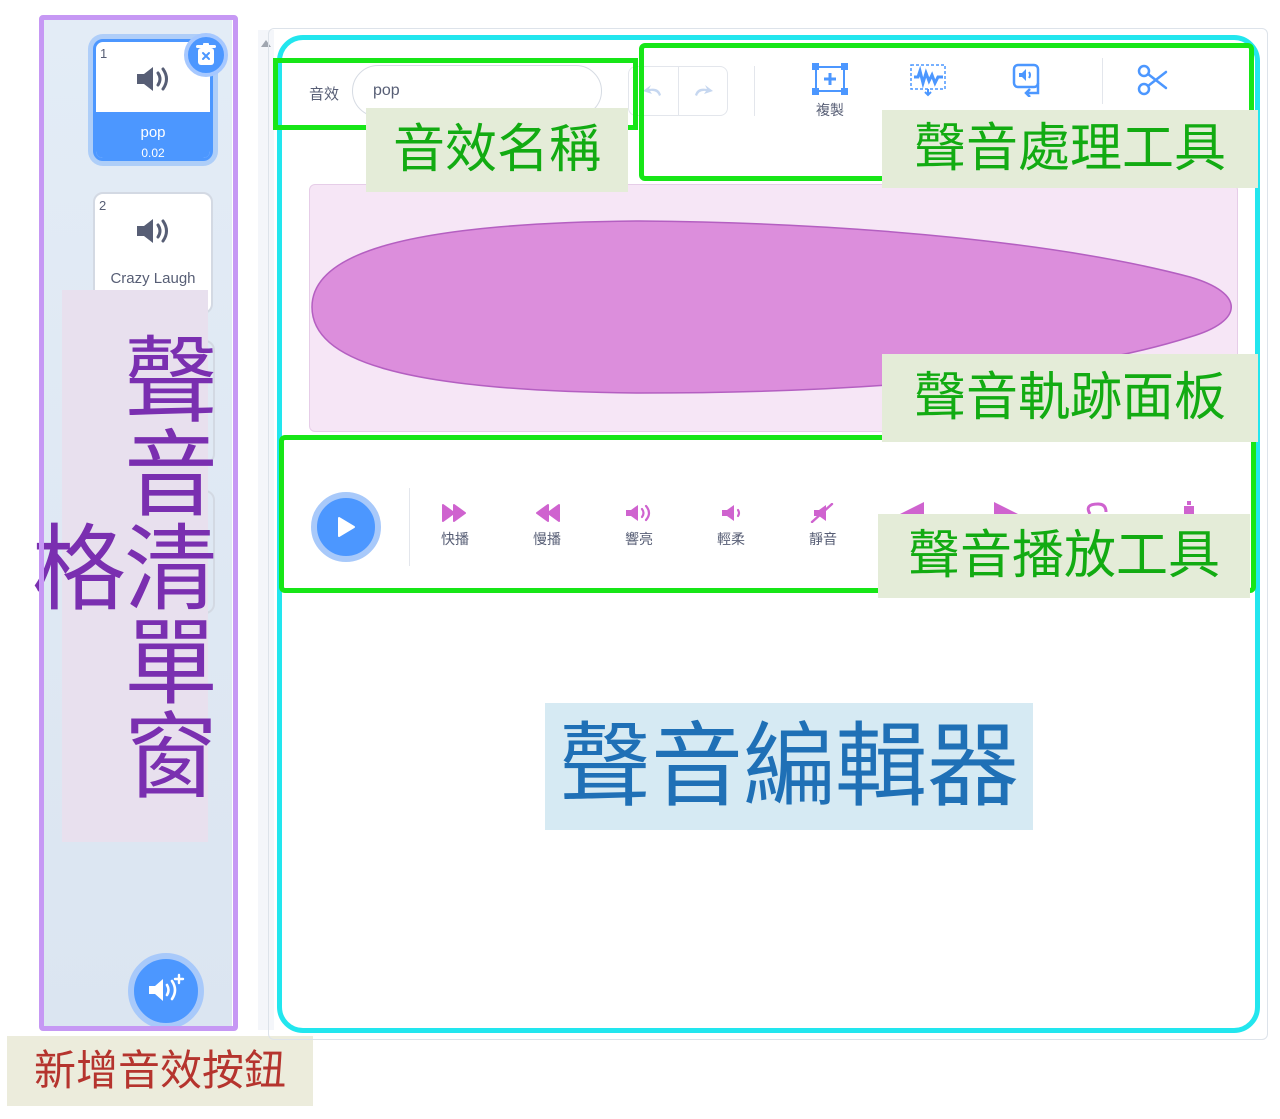  I want to click on copy-button: 複製, so click(830, 91).